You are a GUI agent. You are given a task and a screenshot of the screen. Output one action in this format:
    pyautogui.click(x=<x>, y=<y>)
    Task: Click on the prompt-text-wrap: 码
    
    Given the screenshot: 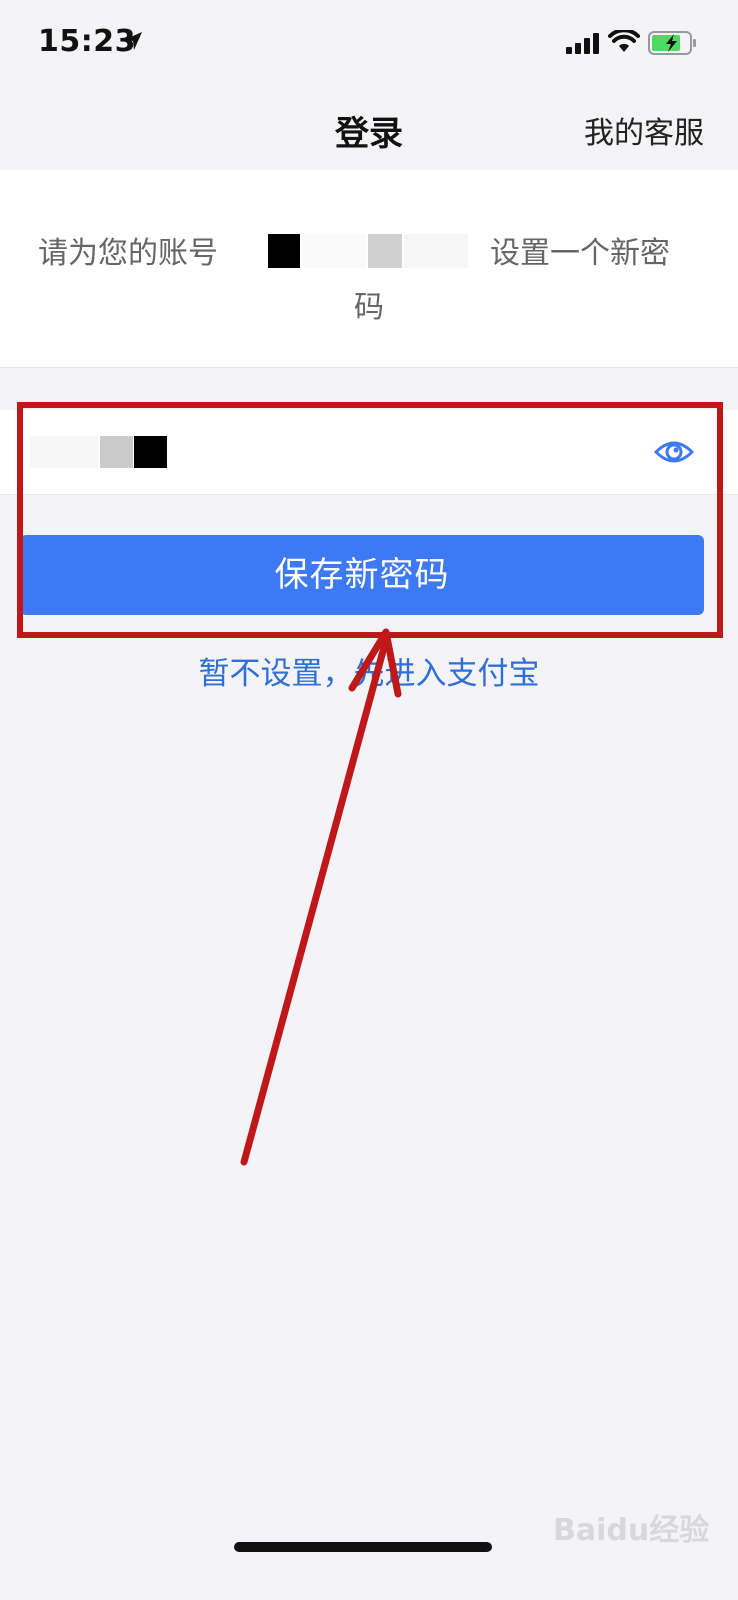 What is the action you would take?
    pyautogui.click(x=369, y=307)
    